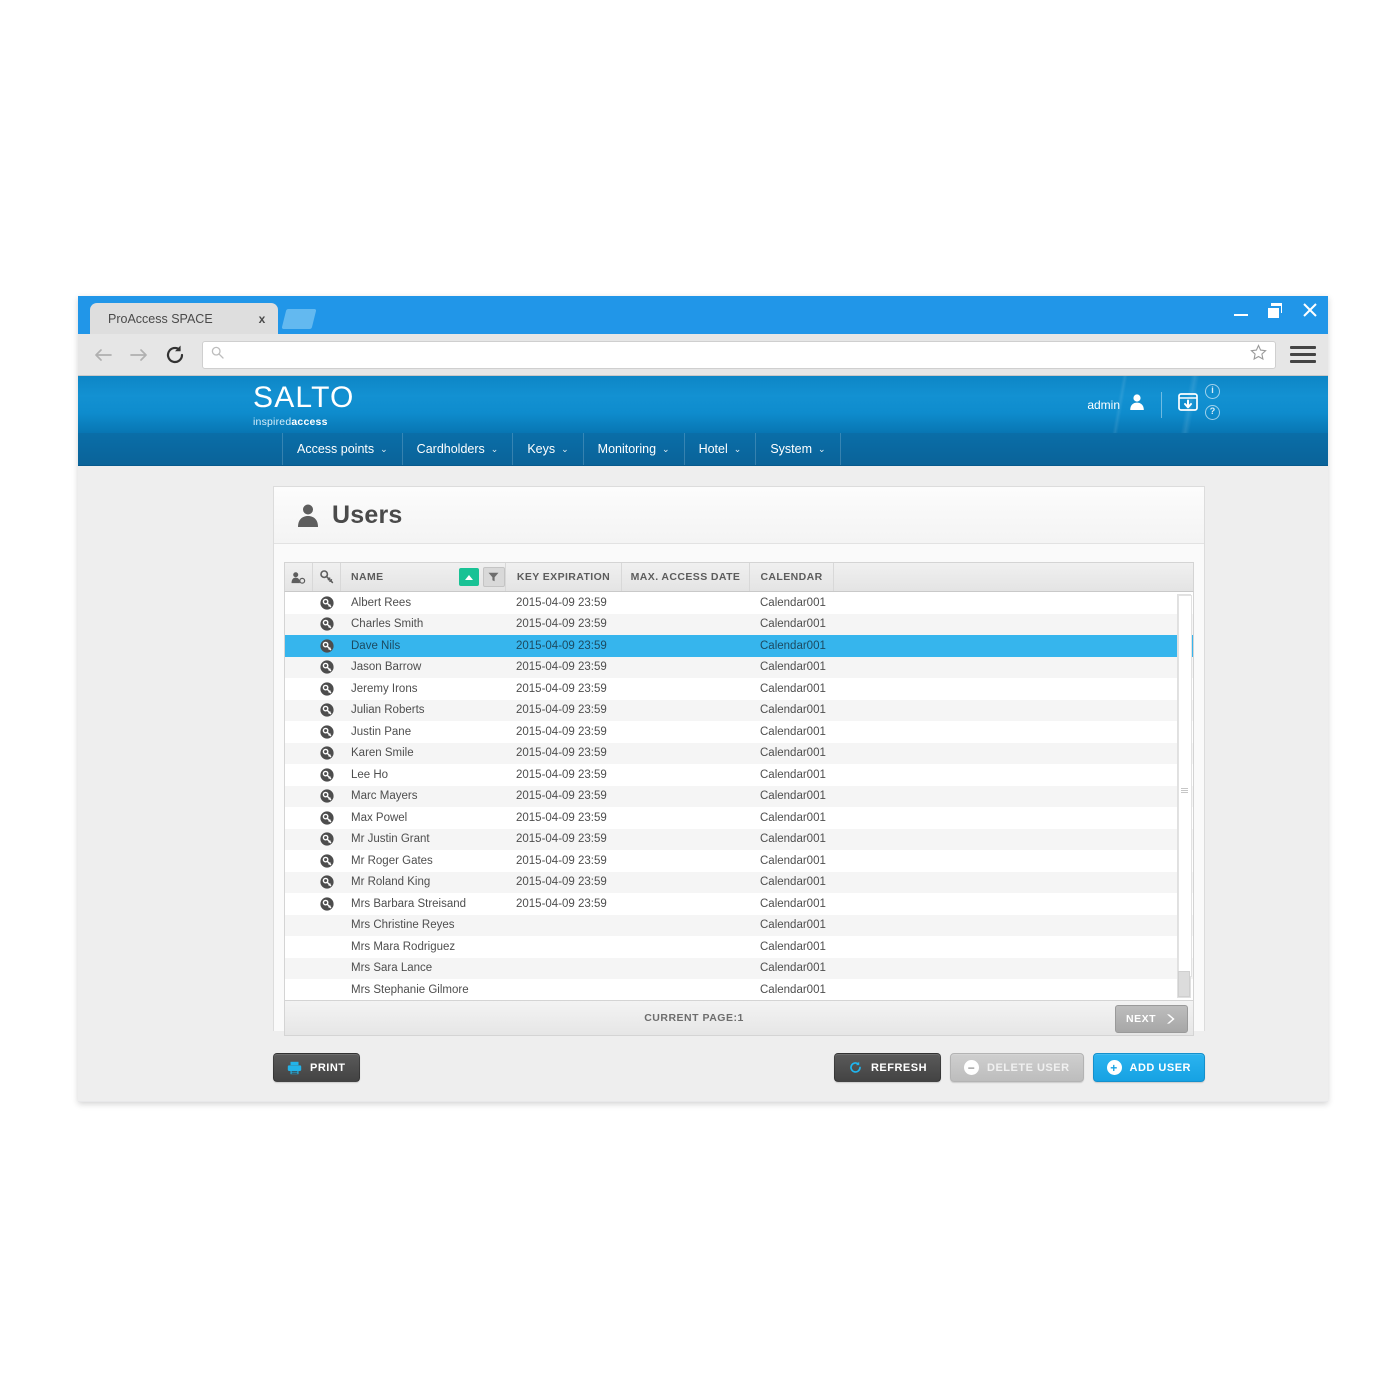 This screenshot has height=1400, width=1400. What do you see at coordinates (175, 355) in the screenshot?
I see `reload-icon` at bounding box center [175, 355].